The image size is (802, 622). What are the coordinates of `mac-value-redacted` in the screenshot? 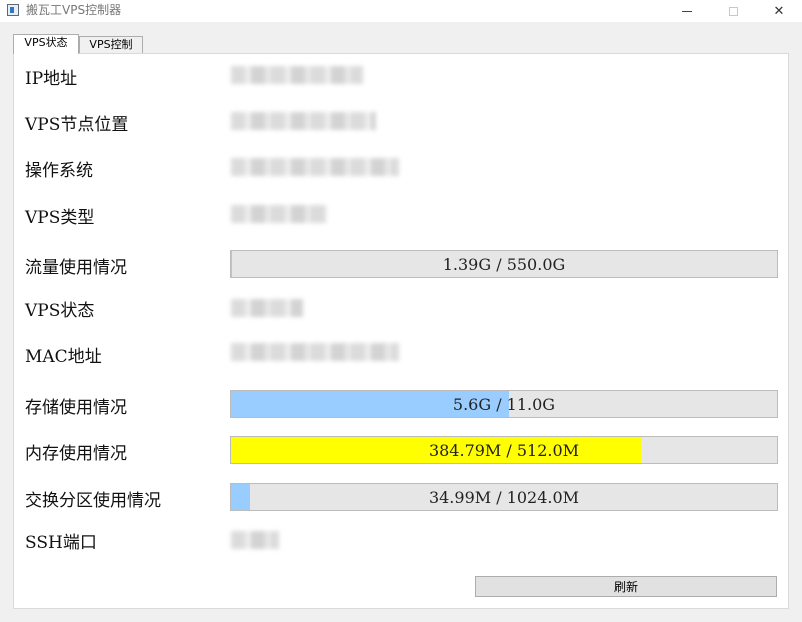 It's located at (315, 352).